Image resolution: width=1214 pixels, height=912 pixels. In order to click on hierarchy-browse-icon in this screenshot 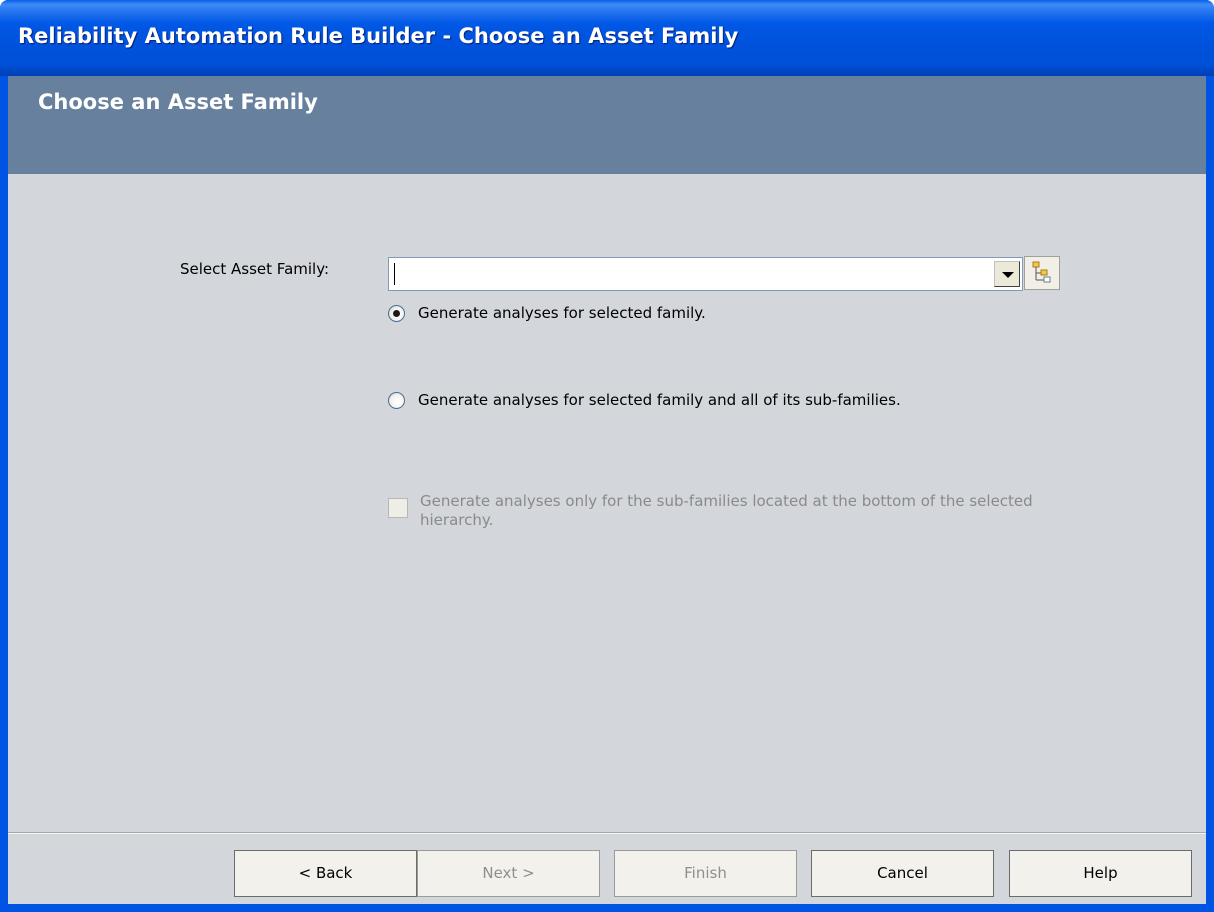, I will do `click(1041, 272)`.